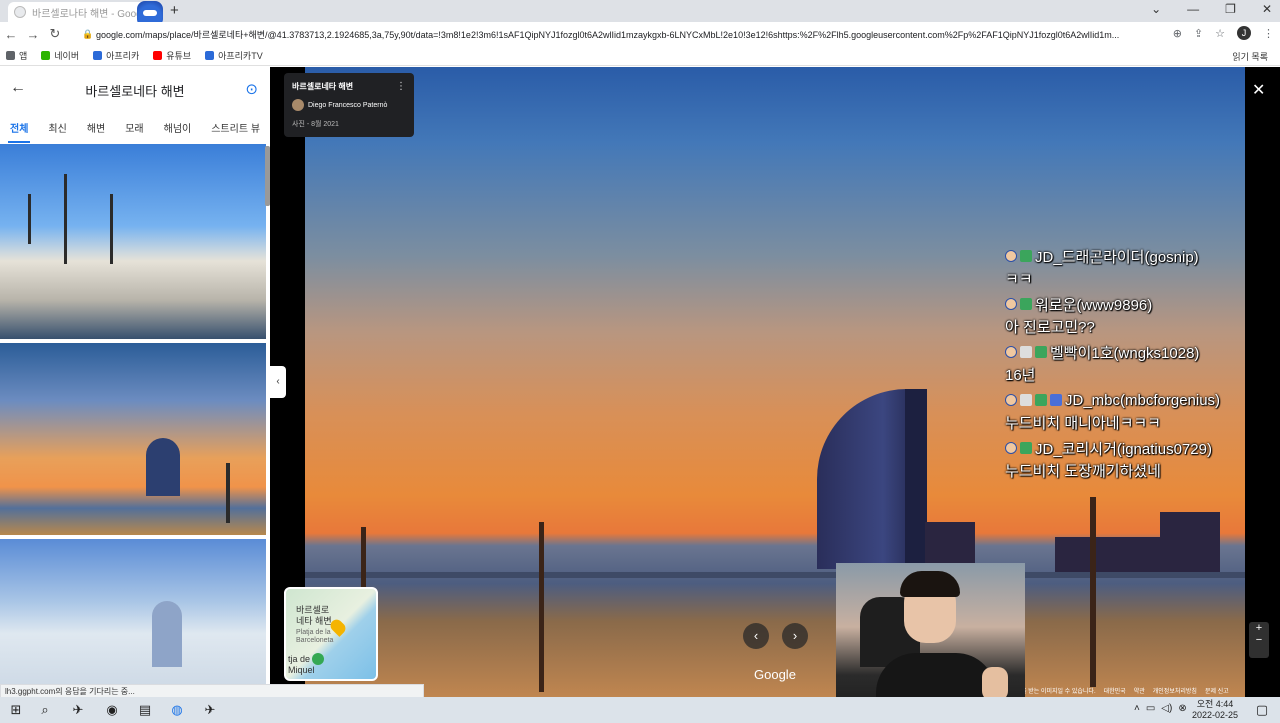 The image size is (1280, 723). I want to click on horizon, so click(775, 575).